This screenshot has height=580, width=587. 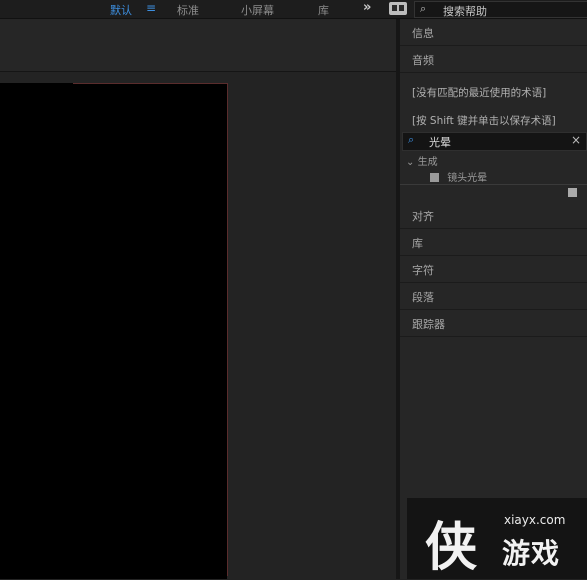 What do you see at coordinates (423, 33) in the screenshot?
I see `panel-info-title: 信息` at bounding box center [423, 33].